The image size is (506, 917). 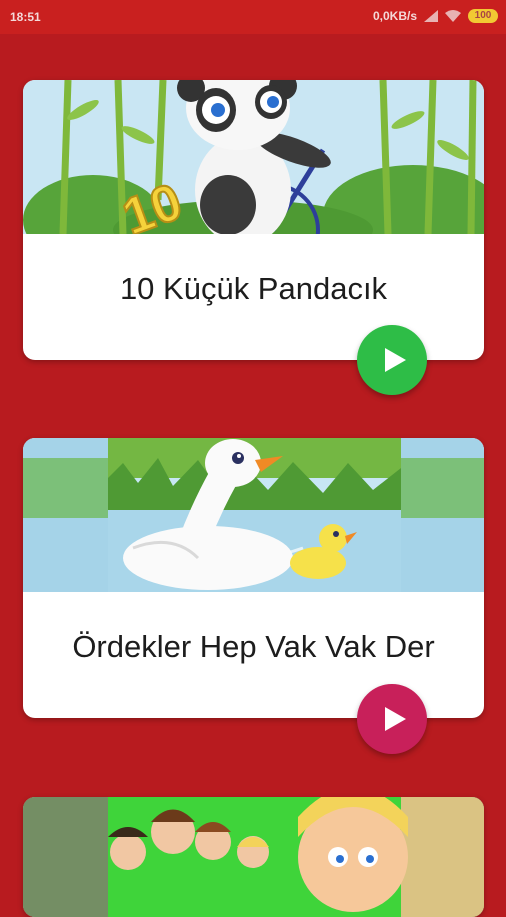 I want to click on song-title: 10 Küçük Pandacık, so click(x=253, y=289).